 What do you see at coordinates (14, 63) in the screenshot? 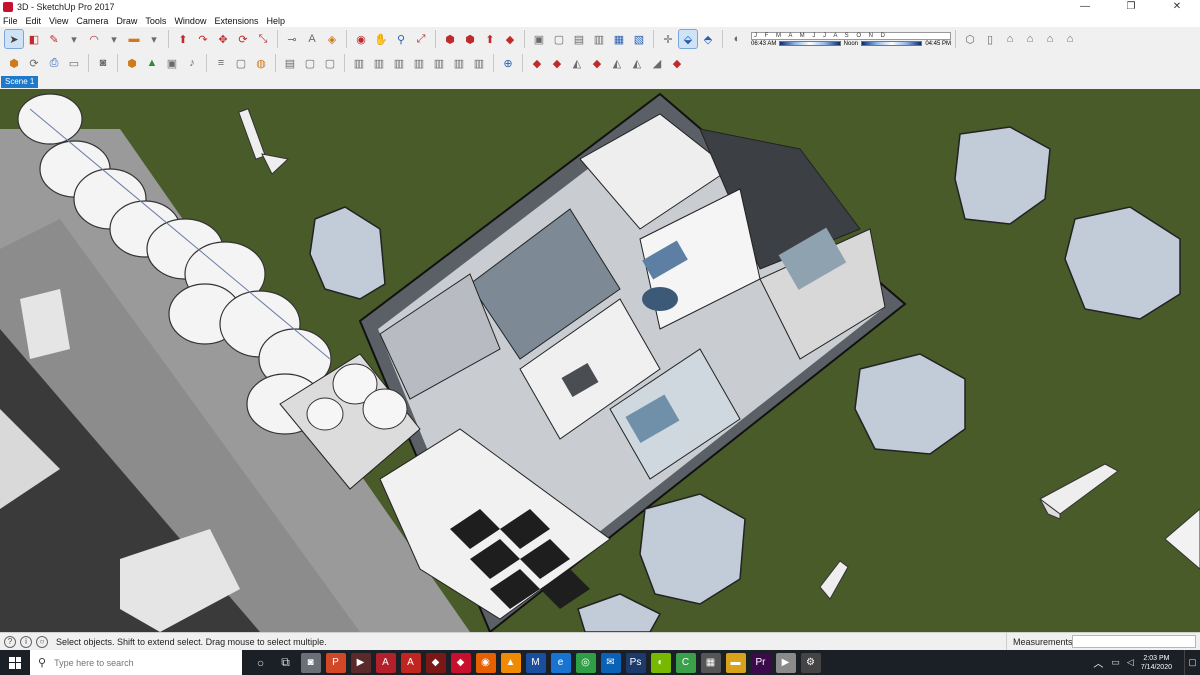
I see `make-component-icon: ⬢` at bounding box center [14, 63].